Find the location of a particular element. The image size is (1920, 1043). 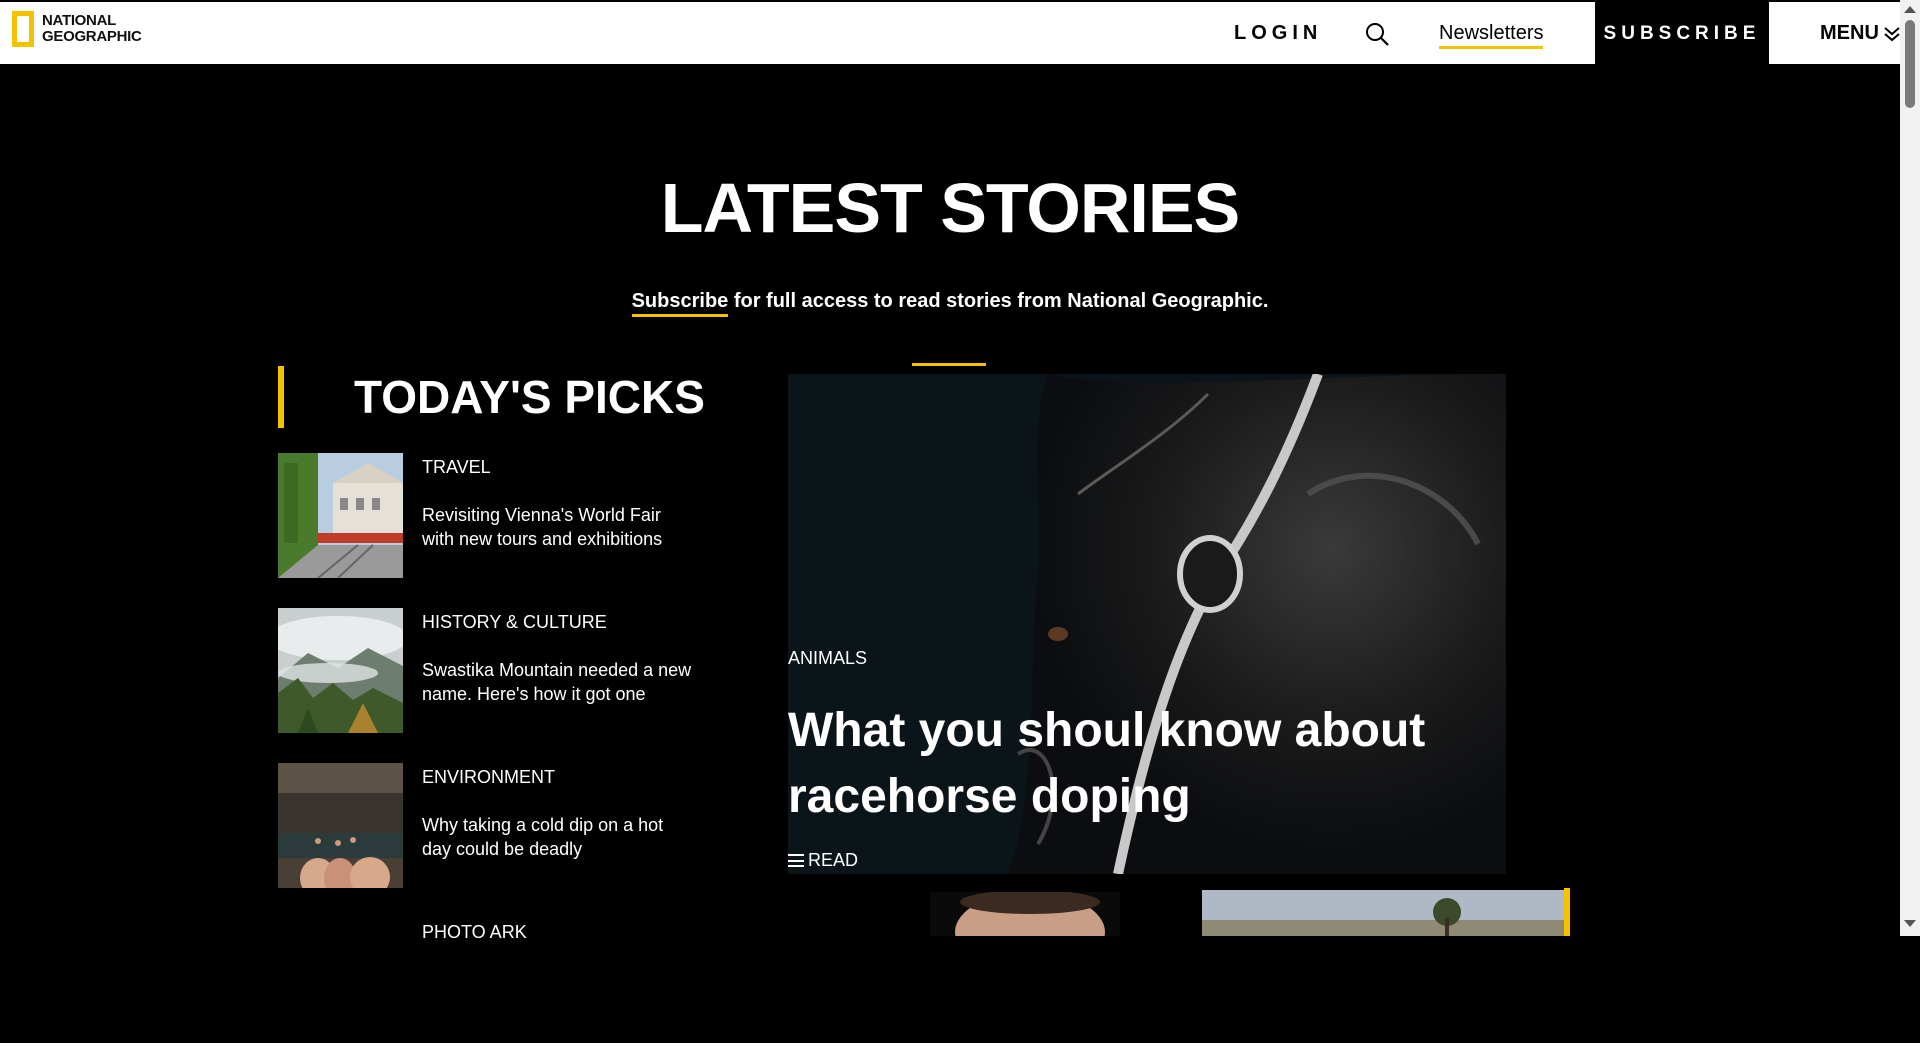

story-thumbnail-landscape is located at coordinates (1386, 913).